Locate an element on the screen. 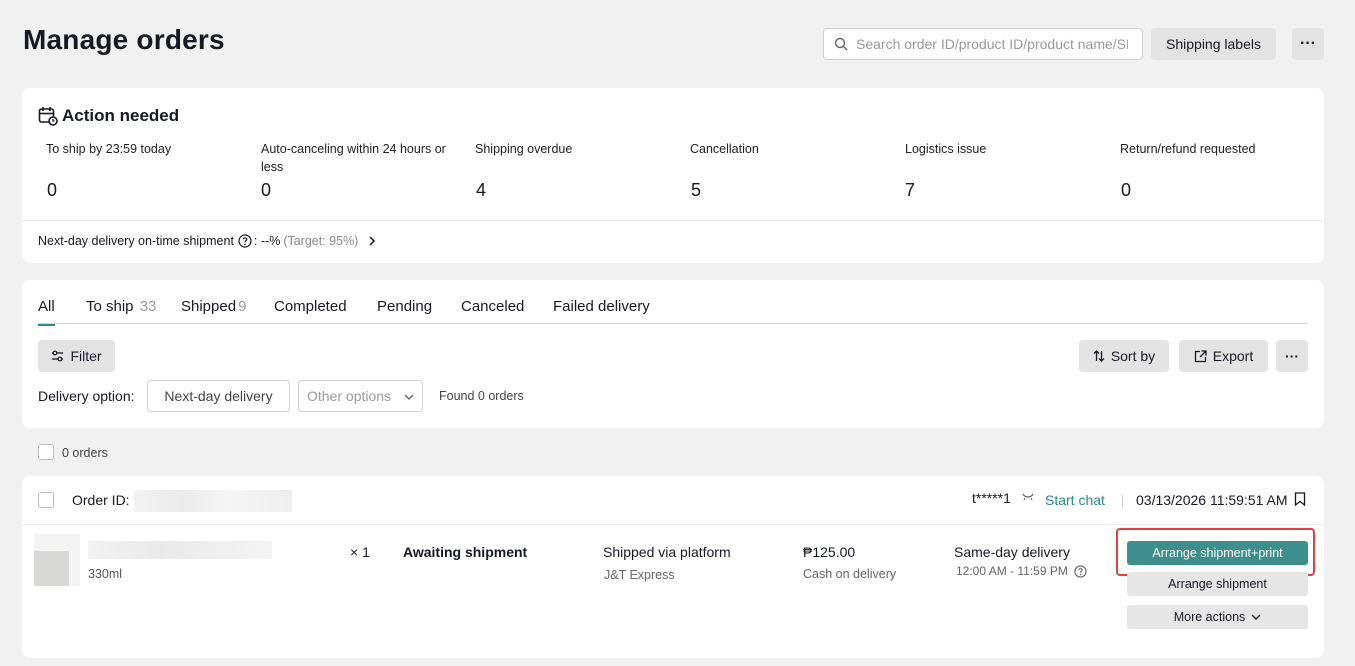  ontime-label: Next-day delivery on-time shipment is located at coordinates (136, 241).